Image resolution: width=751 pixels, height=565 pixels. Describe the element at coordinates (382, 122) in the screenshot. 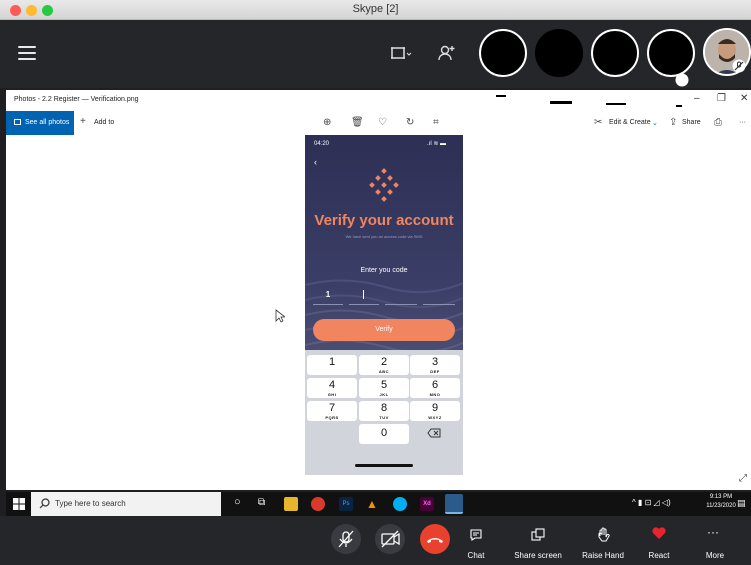

I see `favorite-icon: ♡` at that location.